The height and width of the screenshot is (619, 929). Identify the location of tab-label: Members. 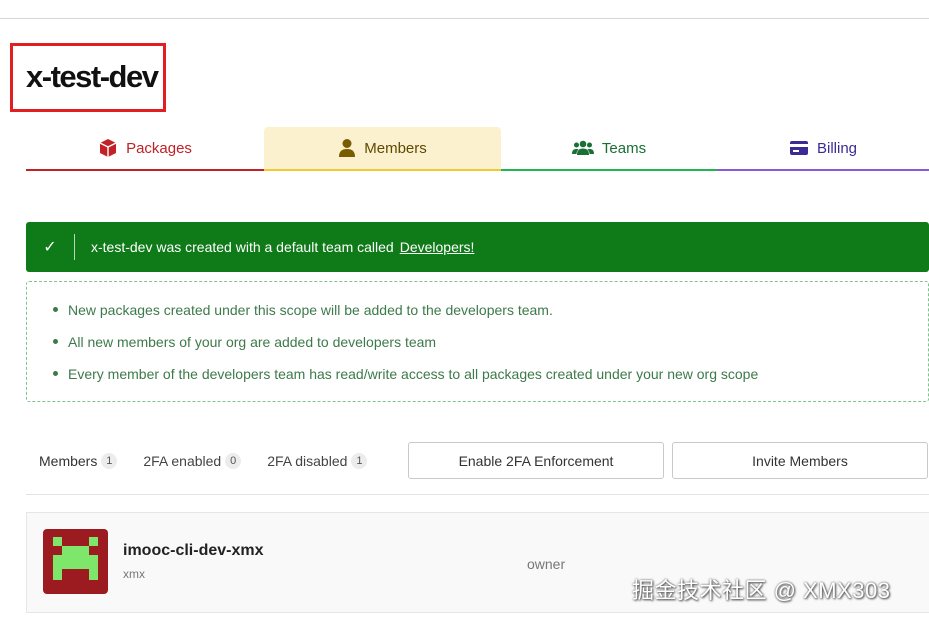
(395, 148).